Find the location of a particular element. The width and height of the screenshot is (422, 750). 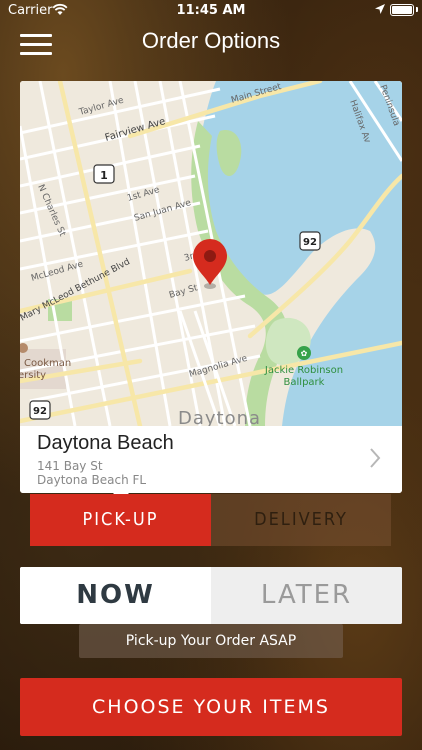

poi-label: ersity is located at coordinates (33, 375).